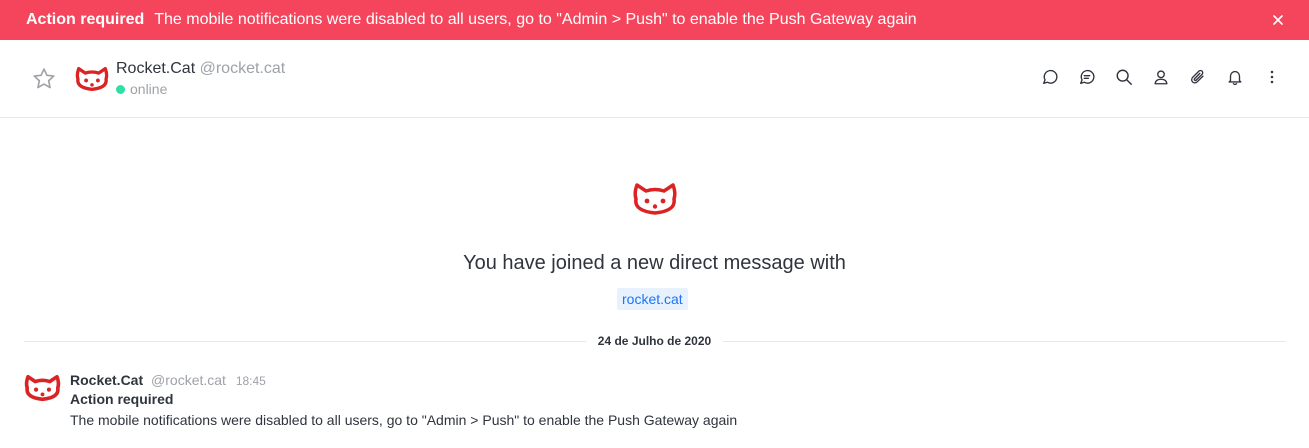 This screenshot has width=1309, height=448. What do you see at coordinates (1124, 77) in the screenshot?
I see `search-icon` at bounding box center [1124, 77].